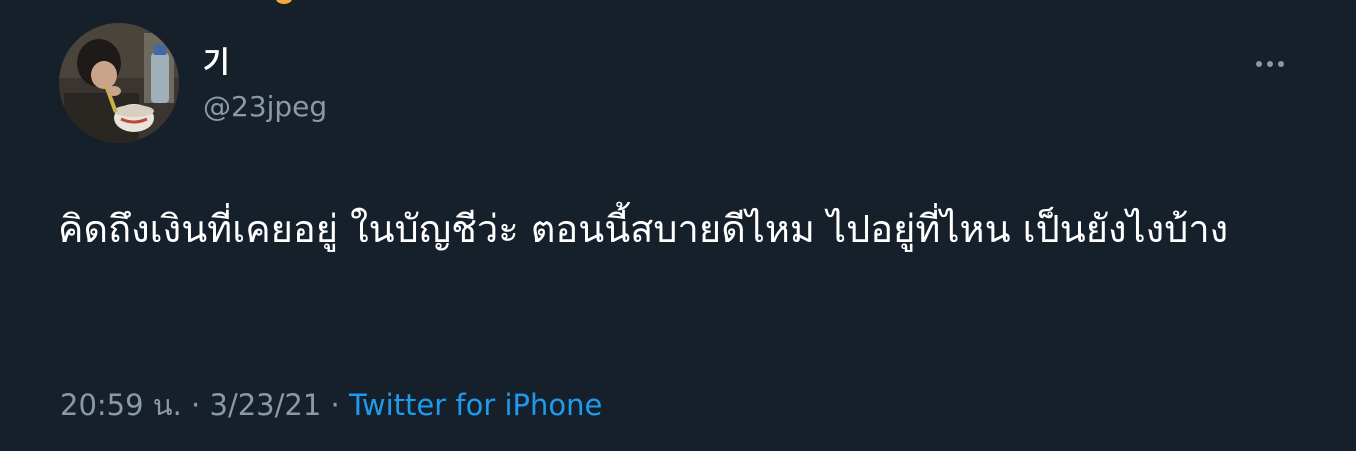  I want to click on avatar-photo, so click(119, 83).